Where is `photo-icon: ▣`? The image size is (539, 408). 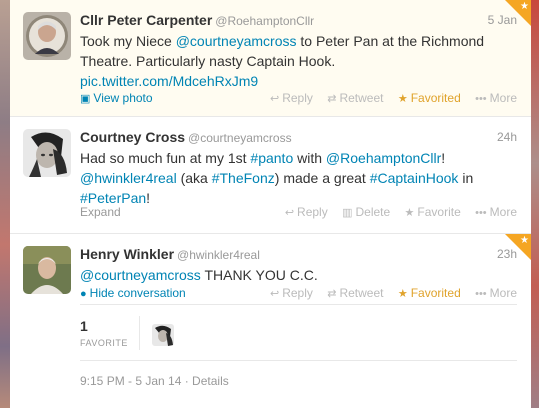
photo-icon: ▣ is located at coordinates (85, 99).